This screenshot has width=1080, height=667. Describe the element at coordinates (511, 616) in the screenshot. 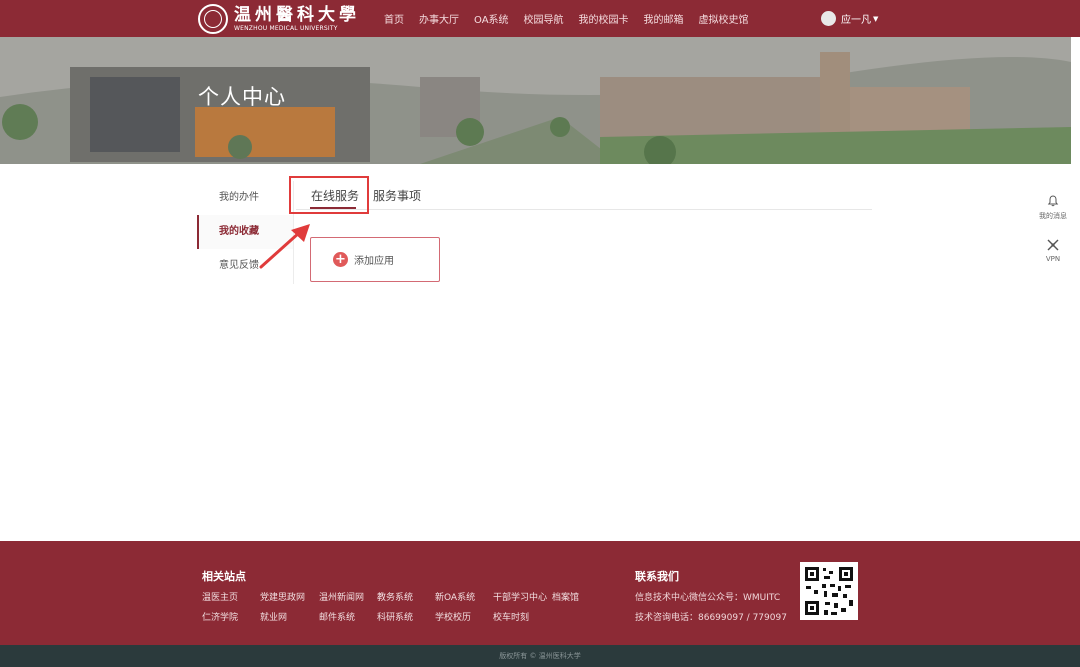

I see `footer-link: 校车时刻` at that location.